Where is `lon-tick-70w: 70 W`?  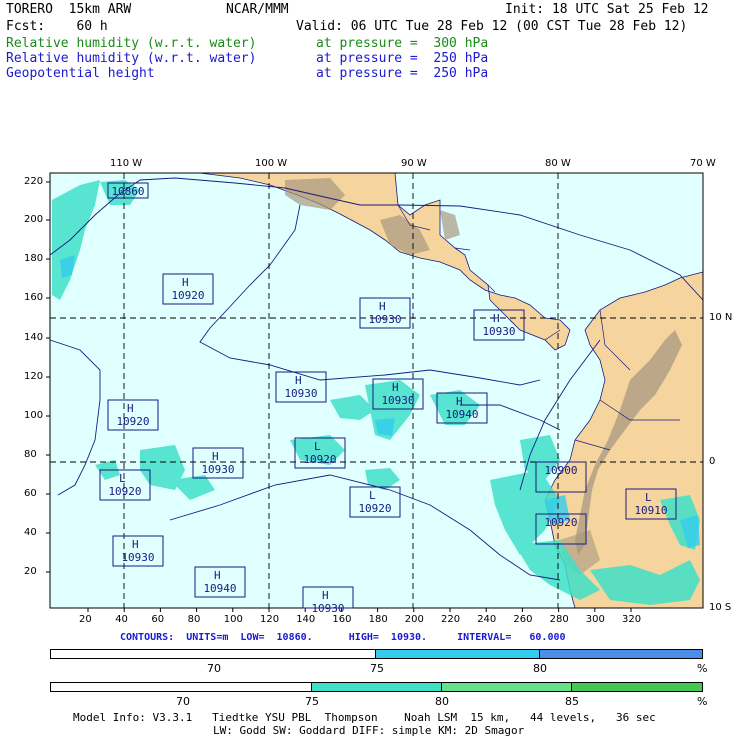 lon-tick-70w: 70 W is located at coordinates (703, 163).